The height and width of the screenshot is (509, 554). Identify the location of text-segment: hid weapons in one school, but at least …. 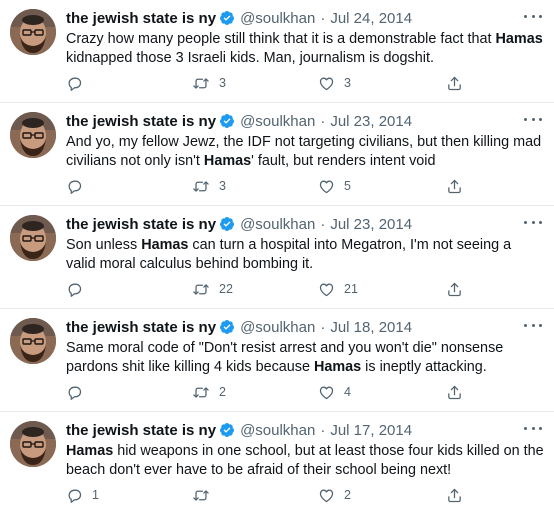
(305, 460).